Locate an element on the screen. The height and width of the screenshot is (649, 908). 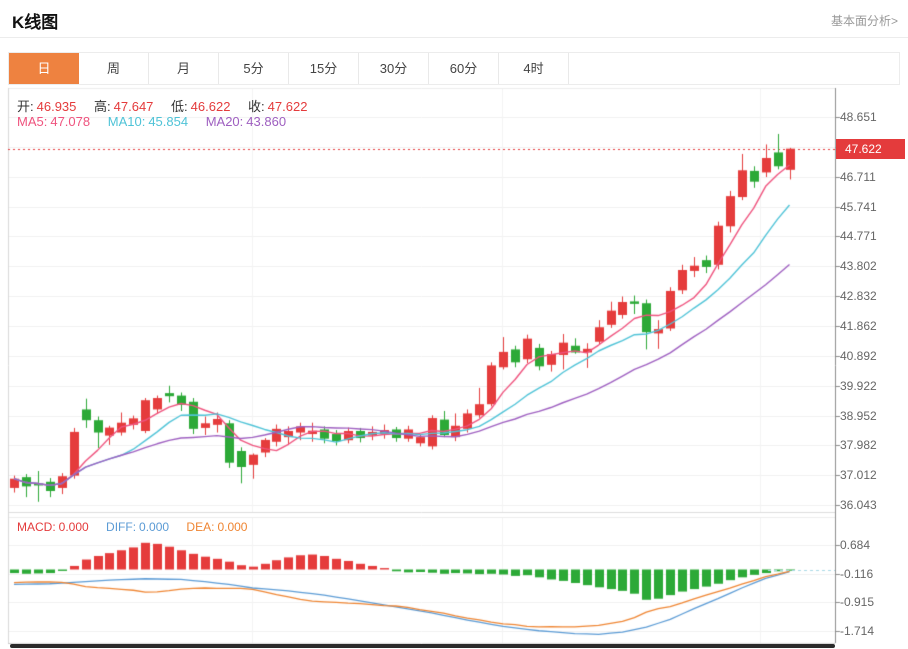
high-value: 47.647 is located at coordinates (133, 106).